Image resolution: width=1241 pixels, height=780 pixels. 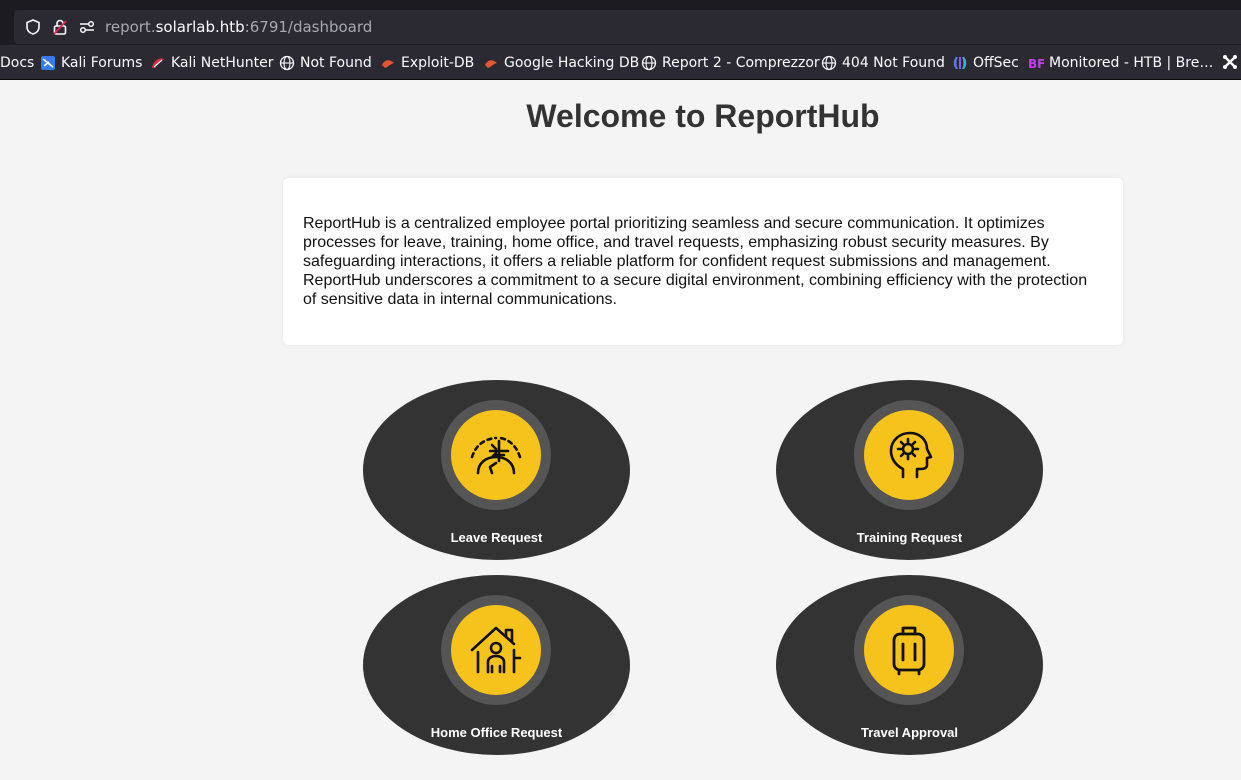 I want to click on bookmark-offsec: OffSec, so click(x=985, y=63).